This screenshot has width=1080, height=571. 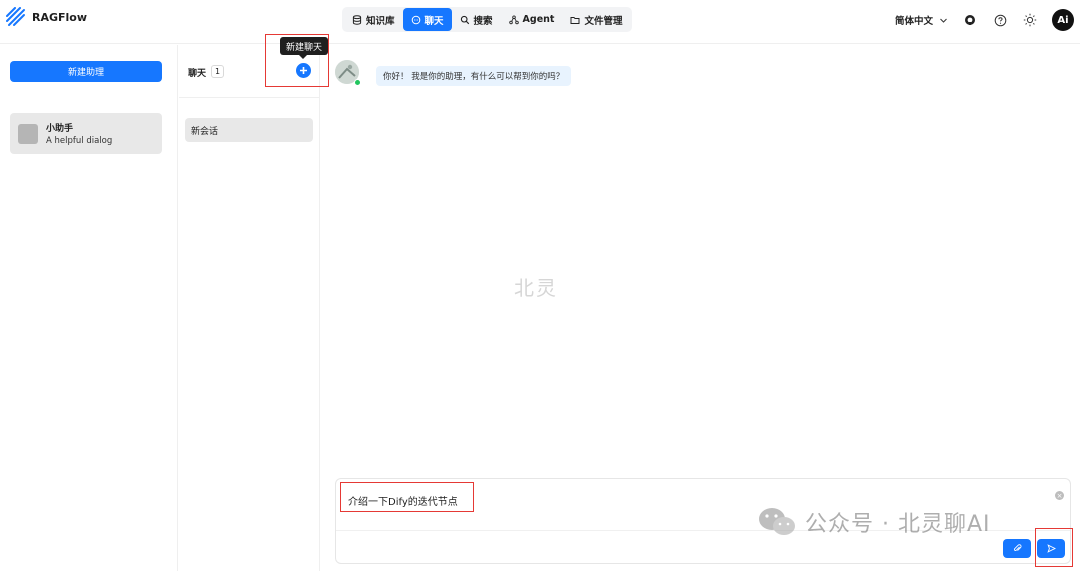 I want to click on language-selector: 简体中文, so click(x=921, y=20).